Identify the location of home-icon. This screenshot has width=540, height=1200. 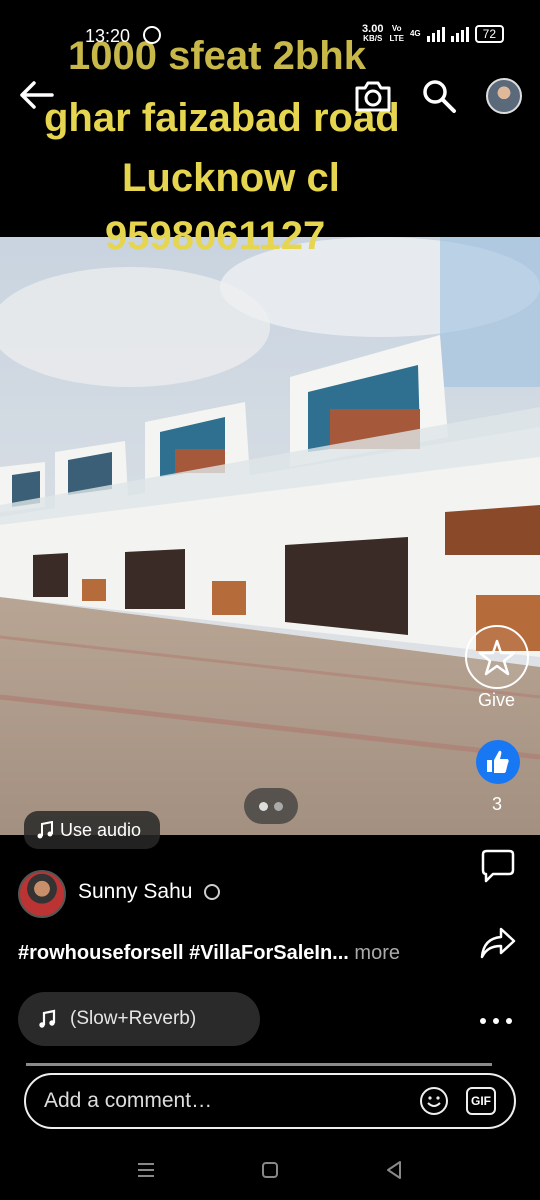
(270, 1170).